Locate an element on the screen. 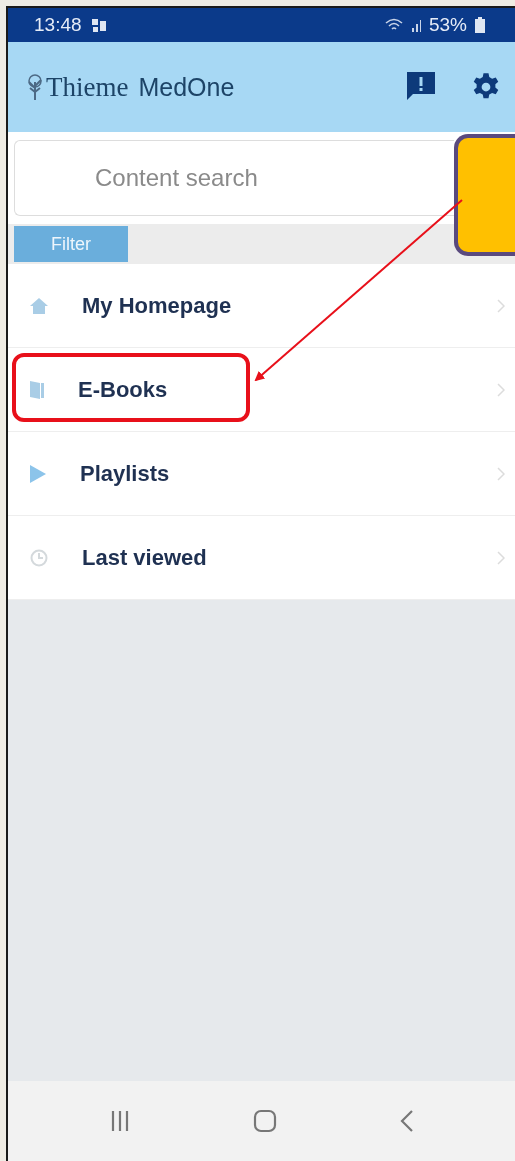  tree-logo-icon is located at coordinates (35, 87).